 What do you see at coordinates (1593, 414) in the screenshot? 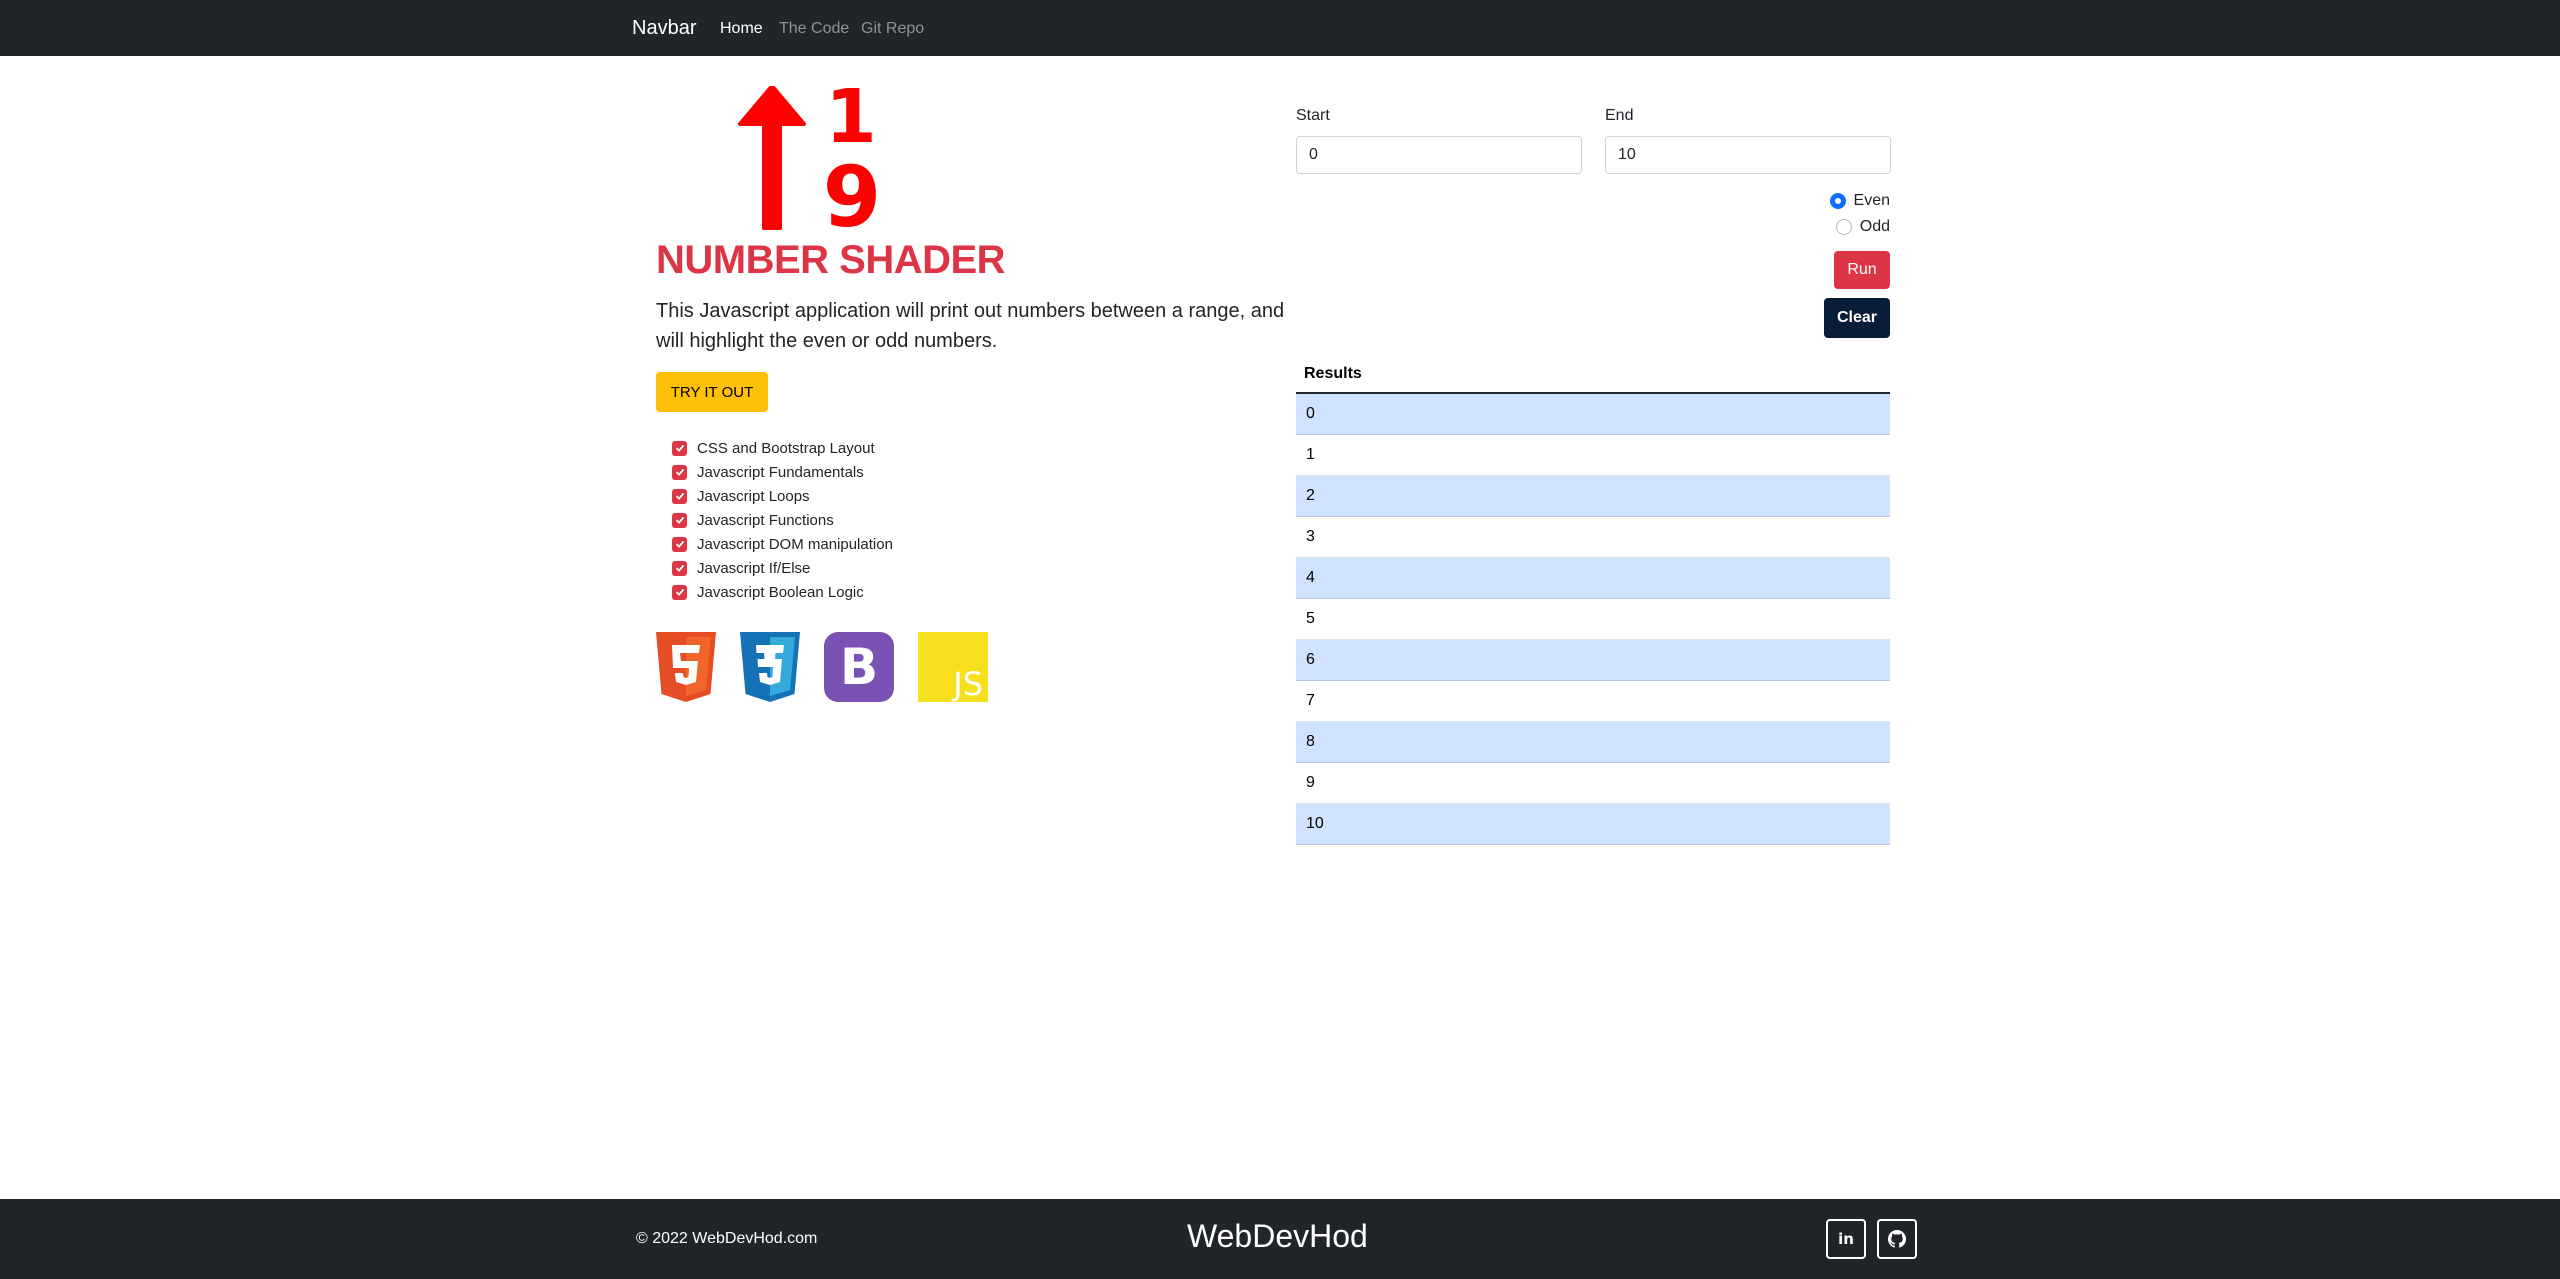
I see `table-row: 0` at bounding box center [1593, 414].